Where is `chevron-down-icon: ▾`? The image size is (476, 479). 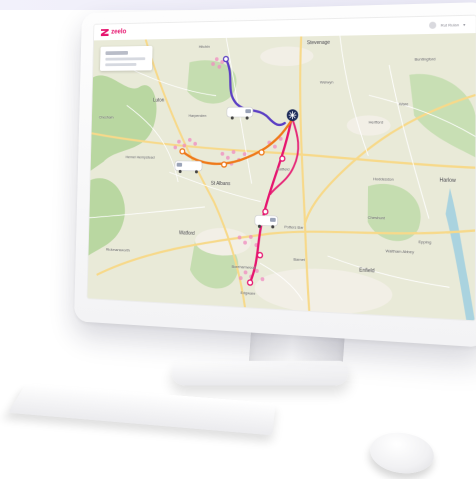 chevron-down-icon: ▾ is located at coordinates (464, 25).